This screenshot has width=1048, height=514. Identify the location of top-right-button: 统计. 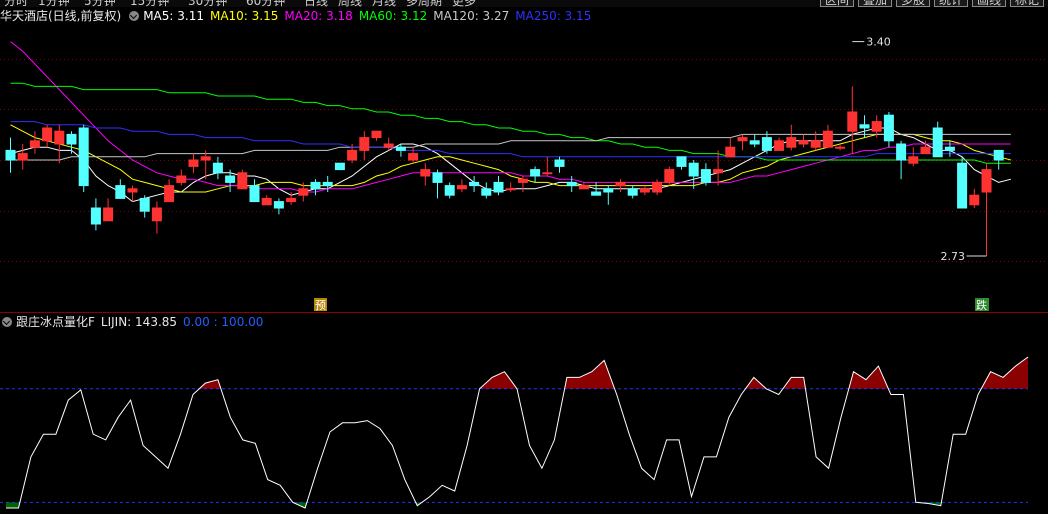
(951, 3).